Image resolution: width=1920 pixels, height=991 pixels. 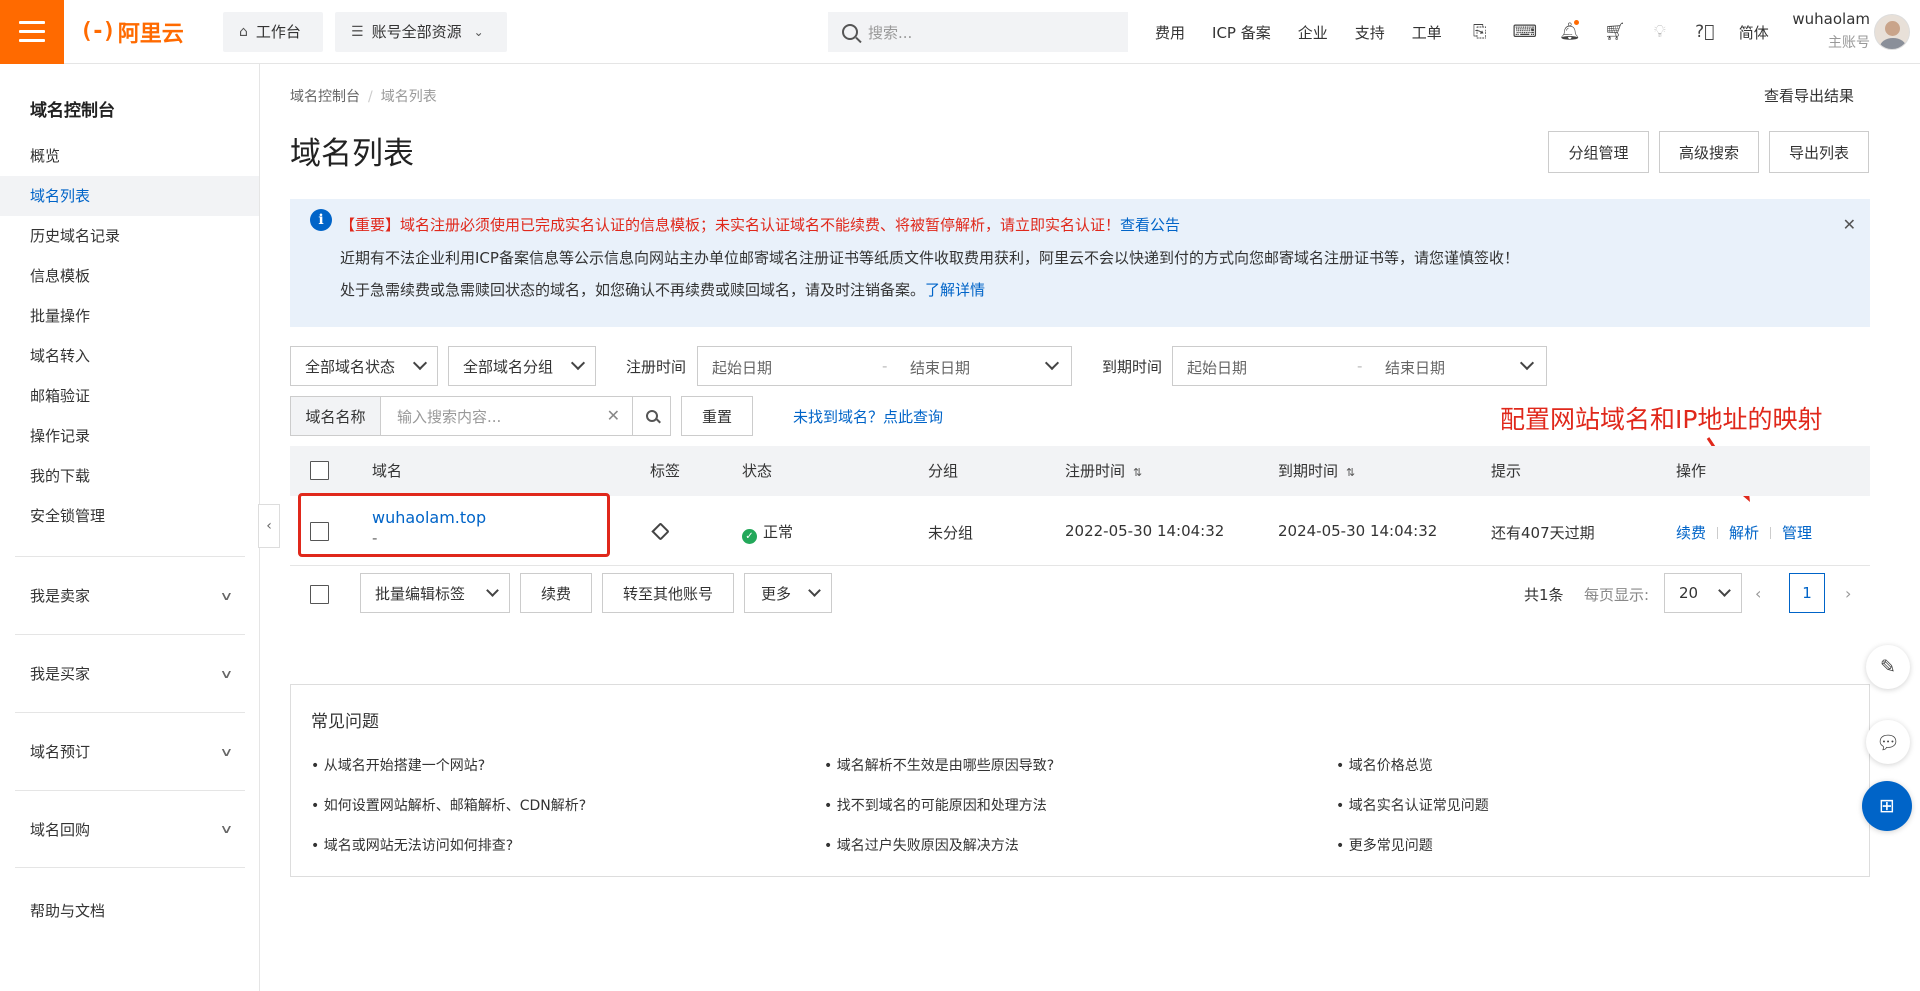 I want to click on batch-tag-select: 批量编辑标签, so click(x=435, y=593).